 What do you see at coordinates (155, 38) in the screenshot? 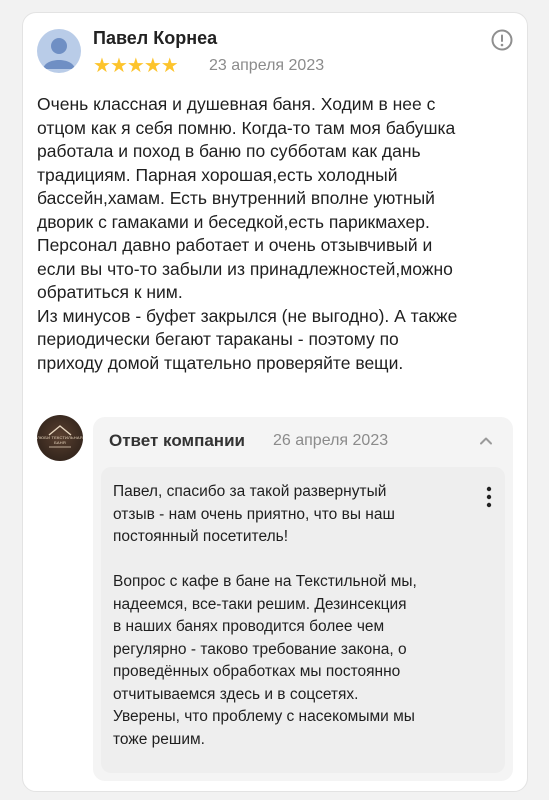
I see `author-name: Павел Корнеа` at bounding box center [155, 38].